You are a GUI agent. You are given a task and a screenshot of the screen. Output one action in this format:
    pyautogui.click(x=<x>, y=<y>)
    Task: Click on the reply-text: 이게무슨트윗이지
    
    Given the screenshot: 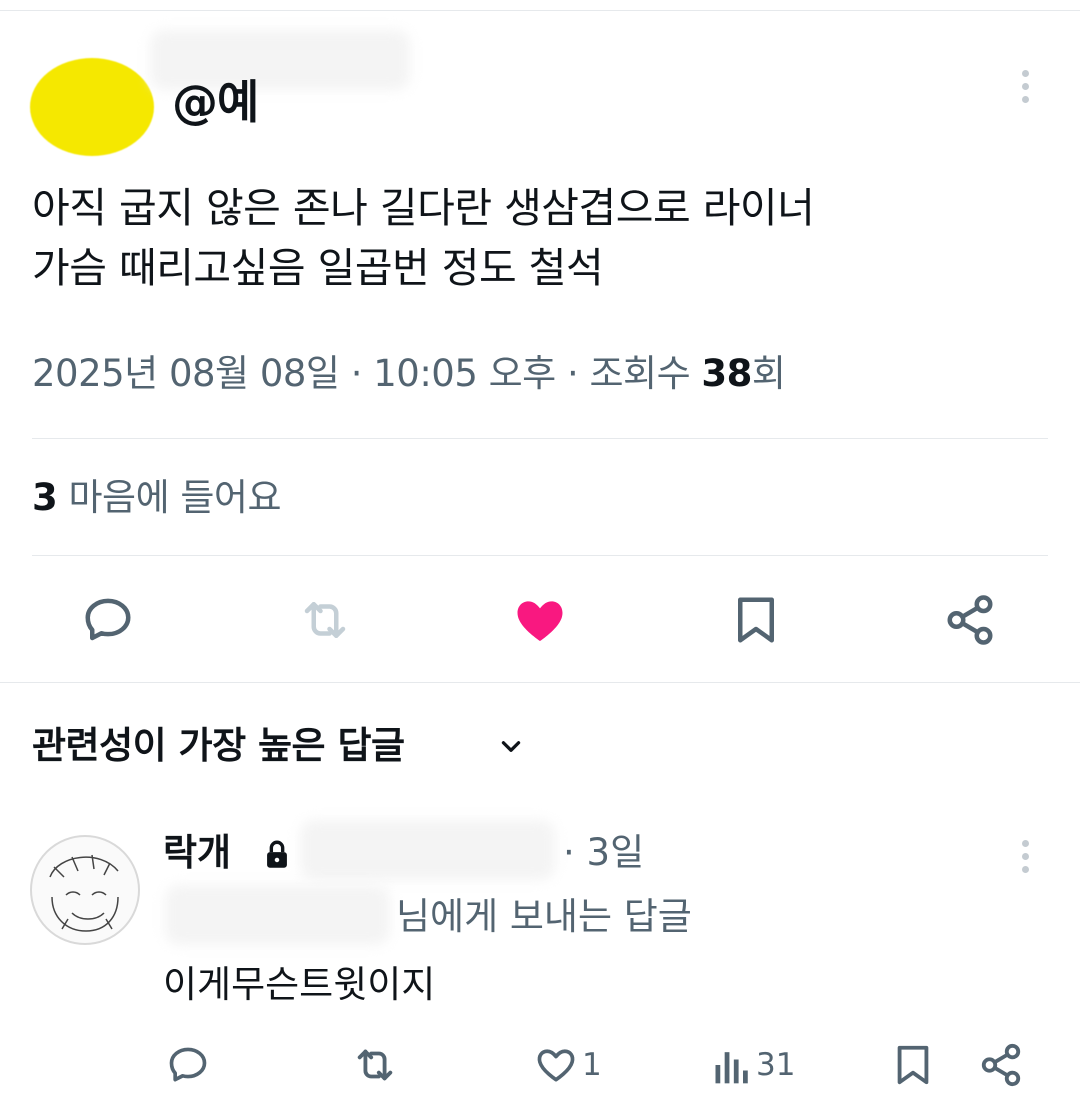 What is the action you would take?
    pyautogui.click(x=299, y=984)
    